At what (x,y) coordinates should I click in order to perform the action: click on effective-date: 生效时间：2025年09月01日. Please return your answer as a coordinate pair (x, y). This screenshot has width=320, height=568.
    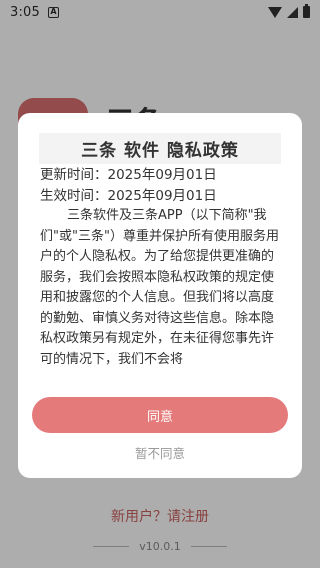
    Looking at the image, I should click on (128, 195).